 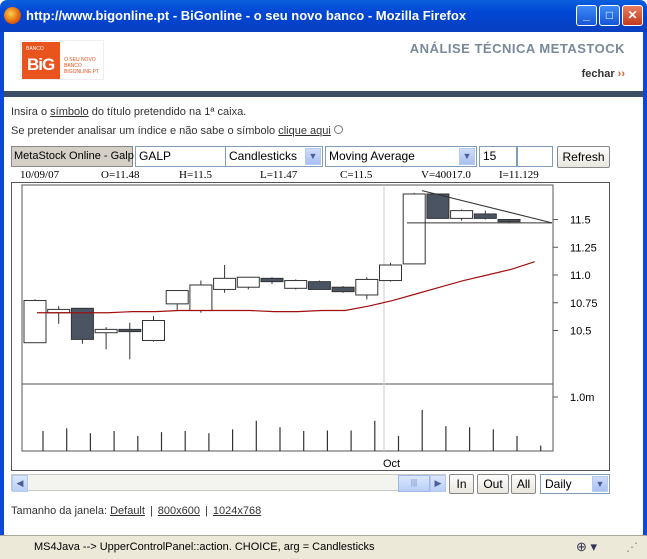 I want to click on zoom-icon: ⊕ ▾, so click(x=586, y=547).